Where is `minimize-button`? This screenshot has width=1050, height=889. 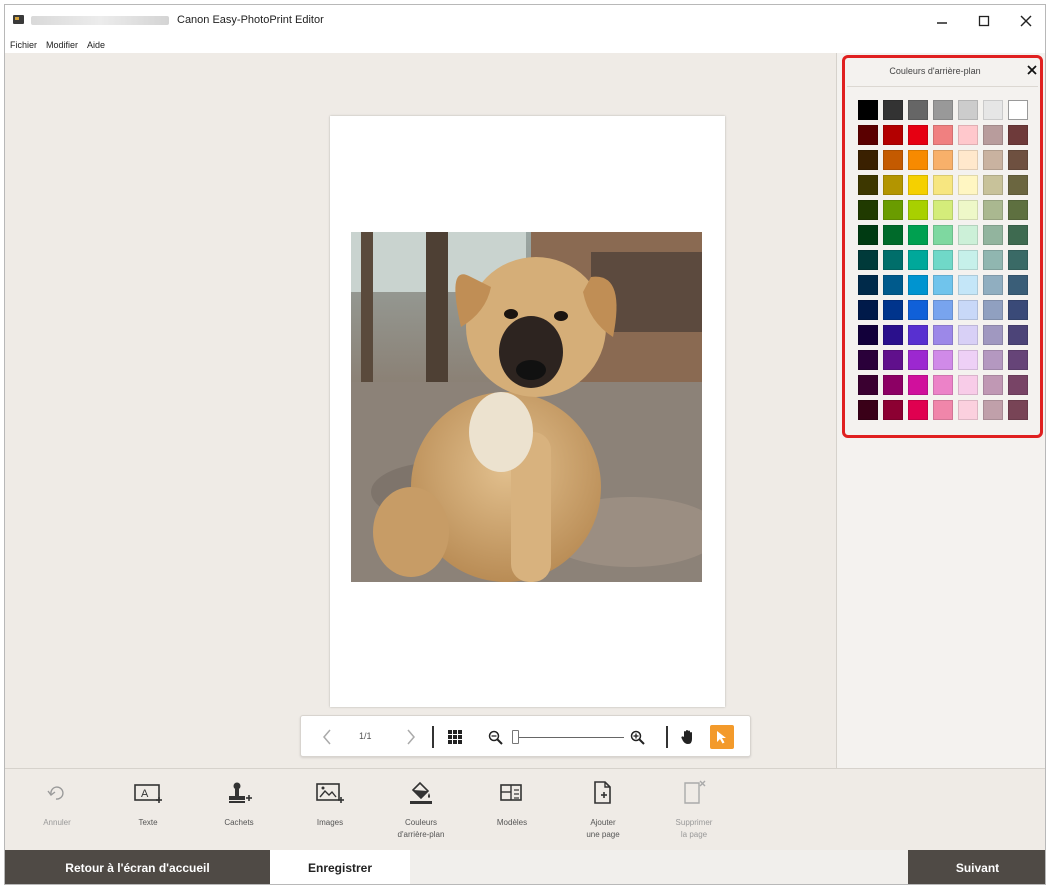 minimize-button is located at coordinates (942, 20).